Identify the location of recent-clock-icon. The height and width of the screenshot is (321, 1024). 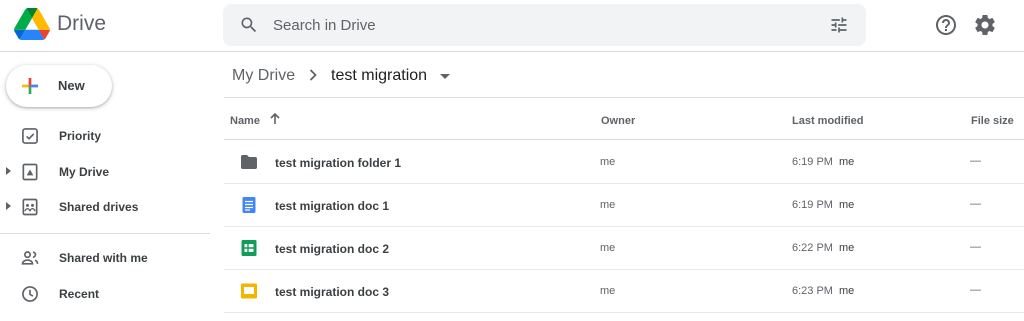
(30, 294).